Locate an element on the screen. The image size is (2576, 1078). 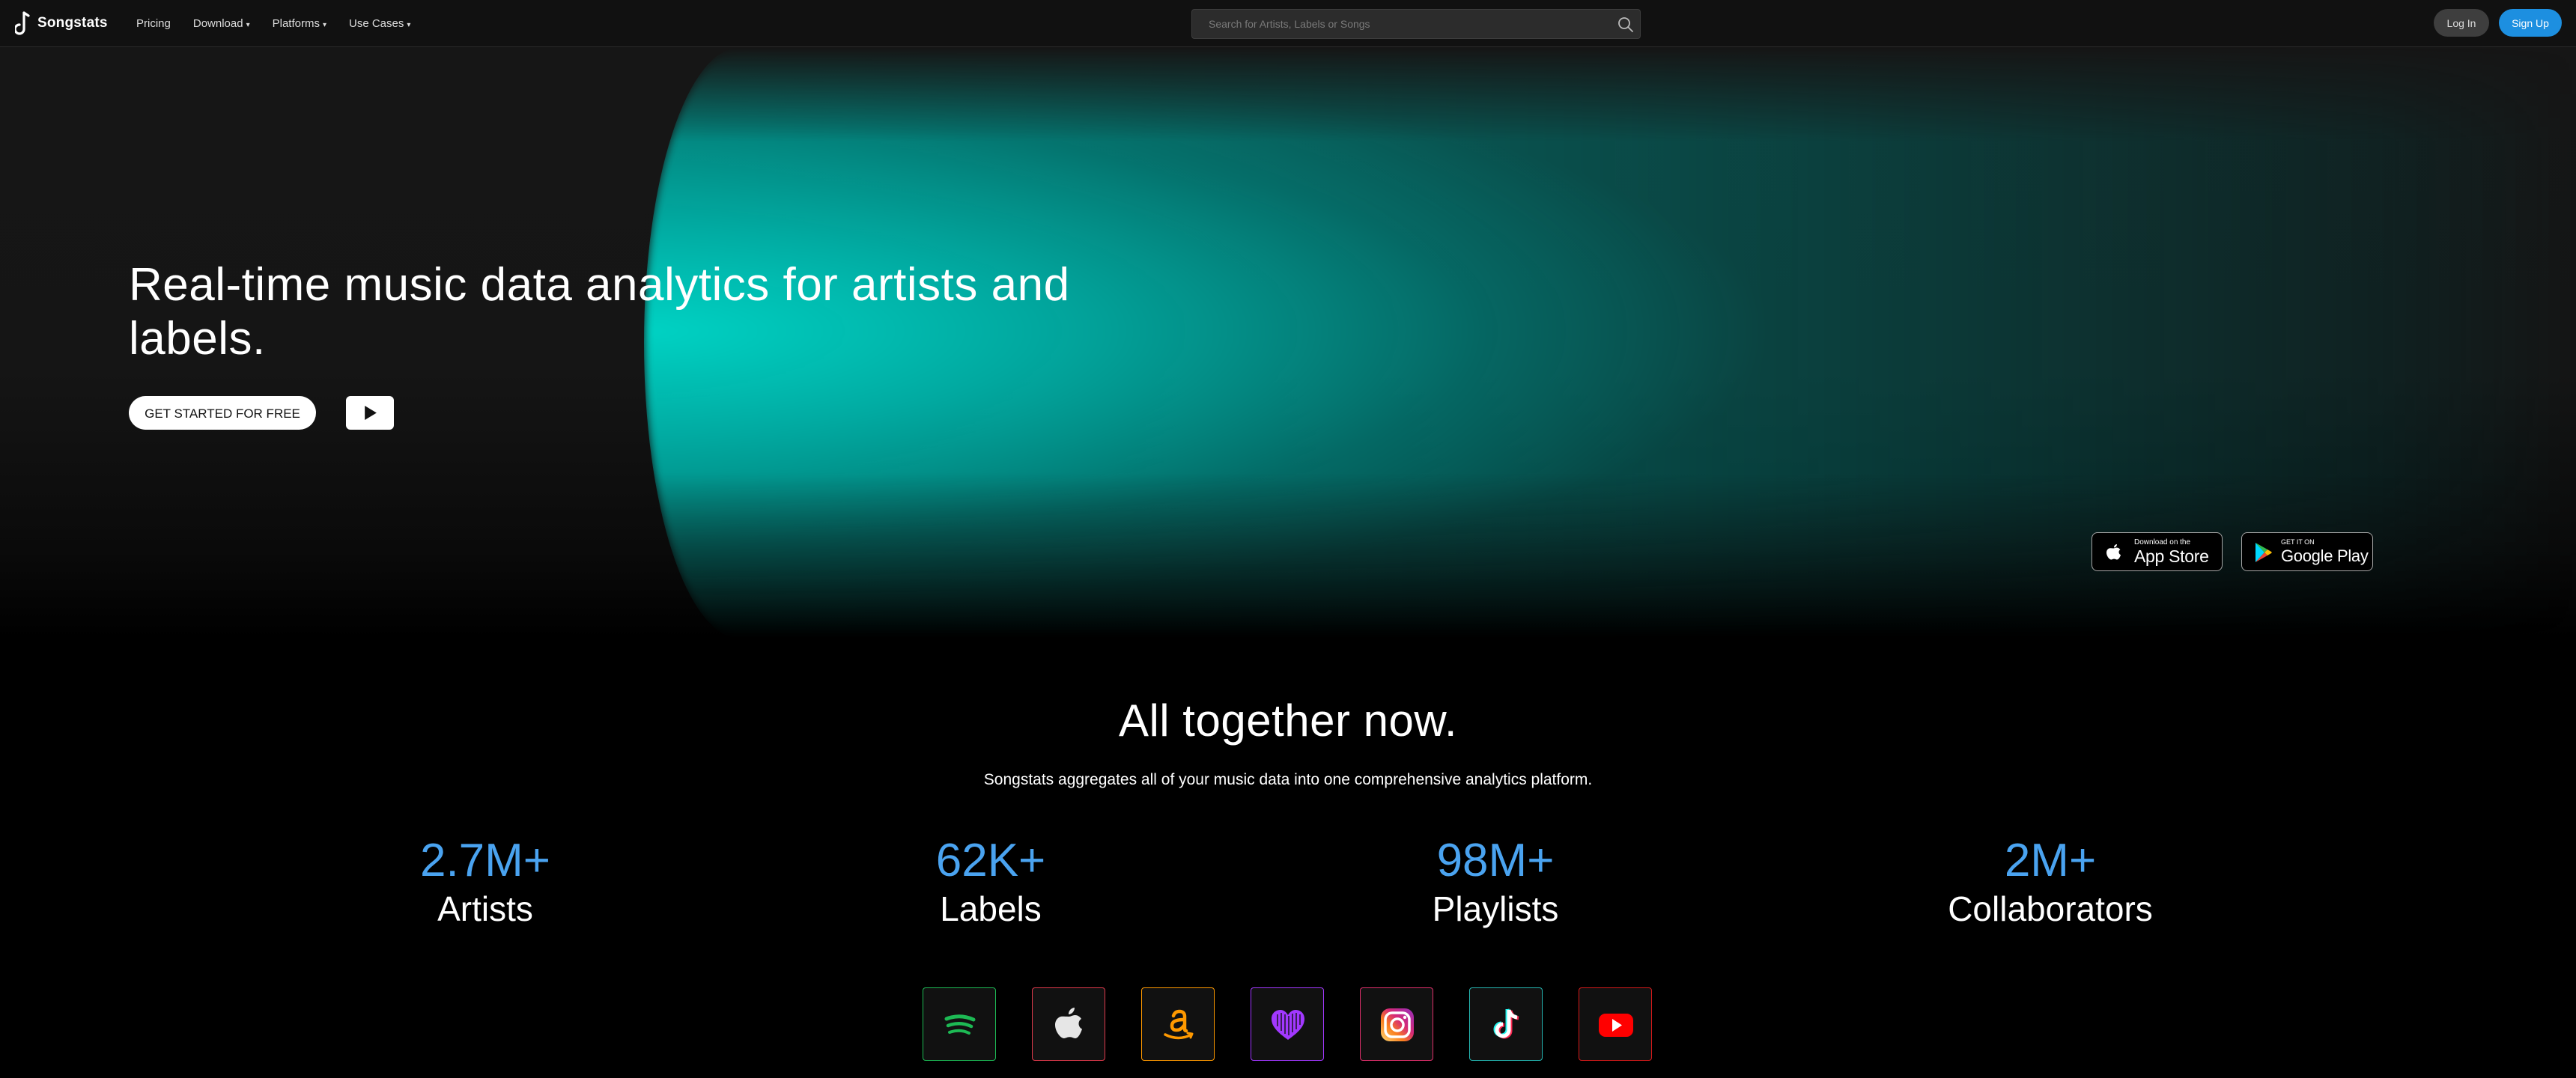
apple-music-icon is located at coordinates (1068, 1023).